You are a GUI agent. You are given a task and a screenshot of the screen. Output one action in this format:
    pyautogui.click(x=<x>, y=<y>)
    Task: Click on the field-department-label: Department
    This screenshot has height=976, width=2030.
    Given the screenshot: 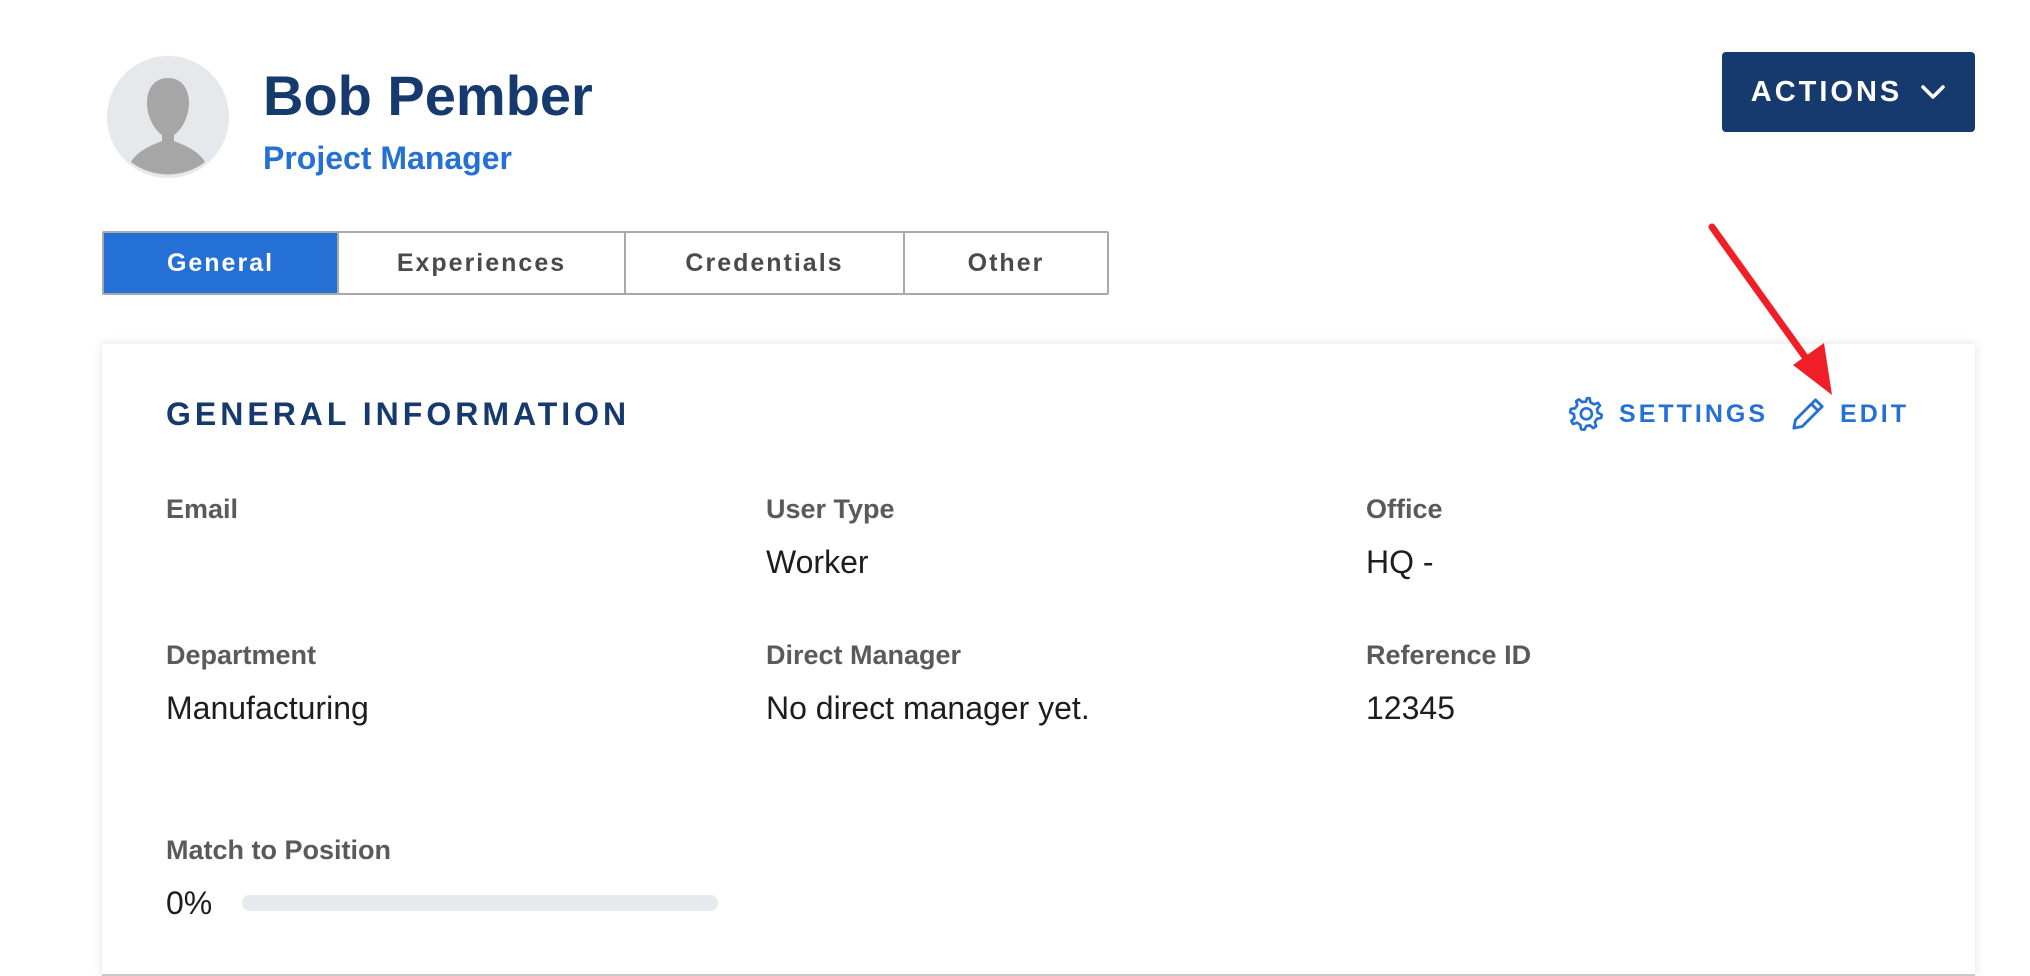 What is the action you would take?
    pyautogui.click(x=241, y=655)
    